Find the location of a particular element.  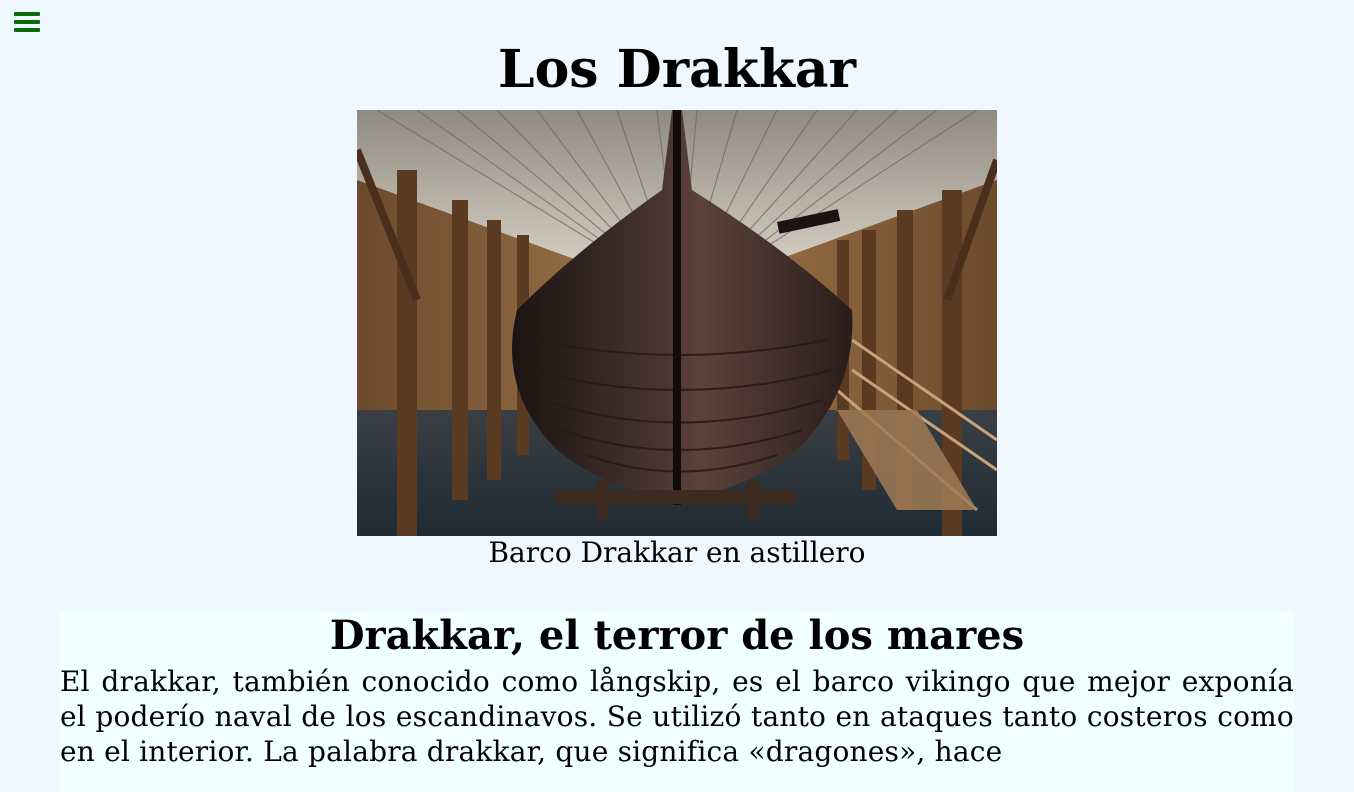

image-caption: Barco Drakkar en astillero is located at coordinates (677, 552).